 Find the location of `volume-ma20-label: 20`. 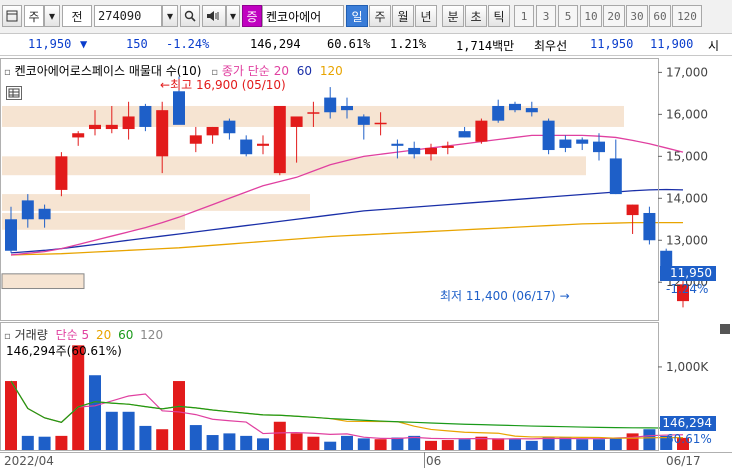

volume-ma20-label: 20 is located at coordinates (103, 335).